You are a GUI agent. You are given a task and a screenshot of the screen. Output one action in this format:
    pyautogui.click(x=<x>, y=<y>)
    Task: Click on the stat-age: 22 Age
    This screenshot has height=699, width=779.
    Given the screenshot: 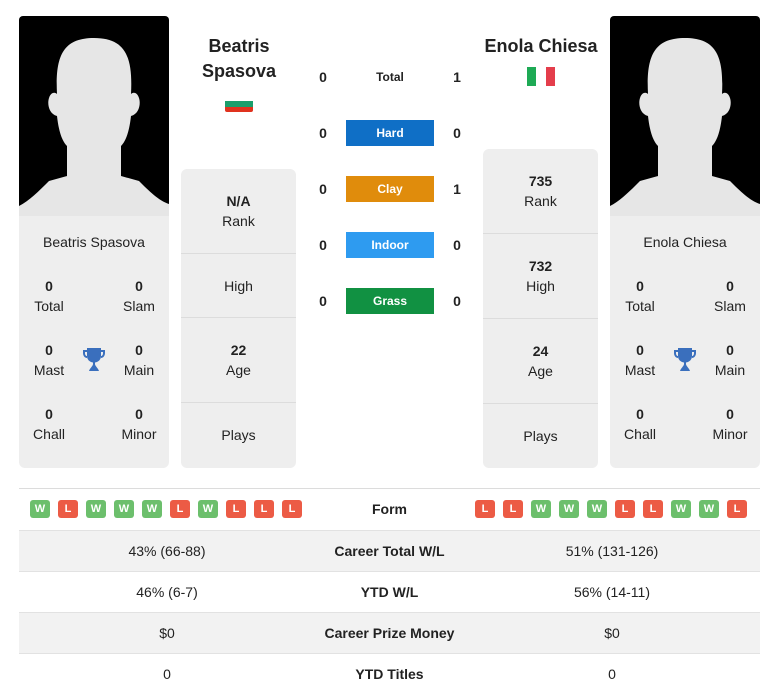 What is the action you would take?
    pyautogui.click(x=238, y=360)
    